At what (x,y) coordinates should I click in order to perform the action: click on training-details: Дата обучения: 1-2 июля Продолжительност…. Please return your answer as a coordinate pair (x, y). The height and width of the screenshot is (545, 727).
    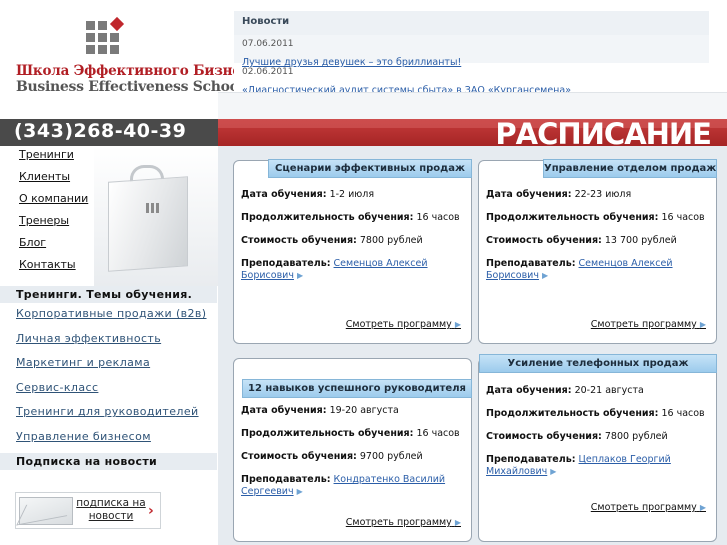
    Looking at the image, I should click on (353, 243).